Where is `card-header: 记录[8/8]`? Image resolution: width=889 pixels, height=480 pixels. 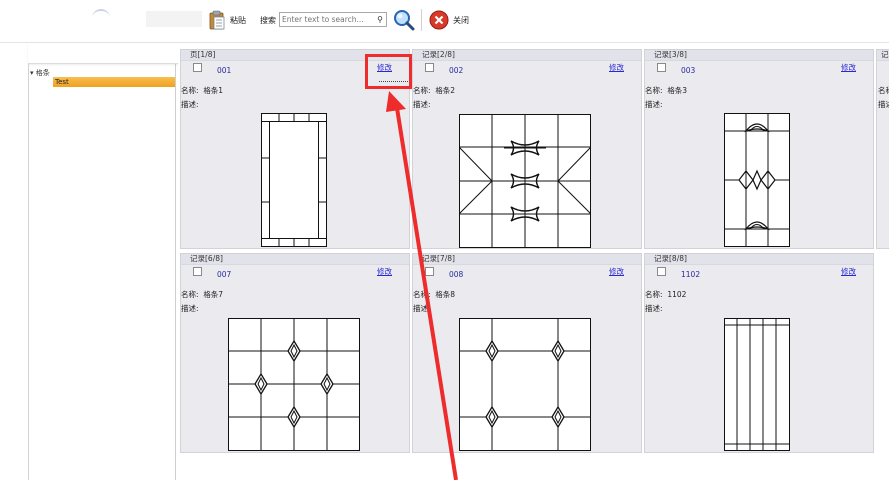 card-header: 记录[8/8] is located at coordinates (759, 259).